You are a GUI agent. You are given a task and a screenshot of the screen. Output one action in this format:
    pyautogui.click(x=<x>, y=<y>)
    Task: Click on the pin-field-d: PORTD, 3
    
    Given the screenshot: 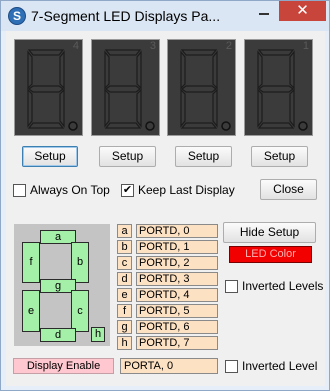 What is the action you would take?
    pyautogui.click(x=177, y=279)
    